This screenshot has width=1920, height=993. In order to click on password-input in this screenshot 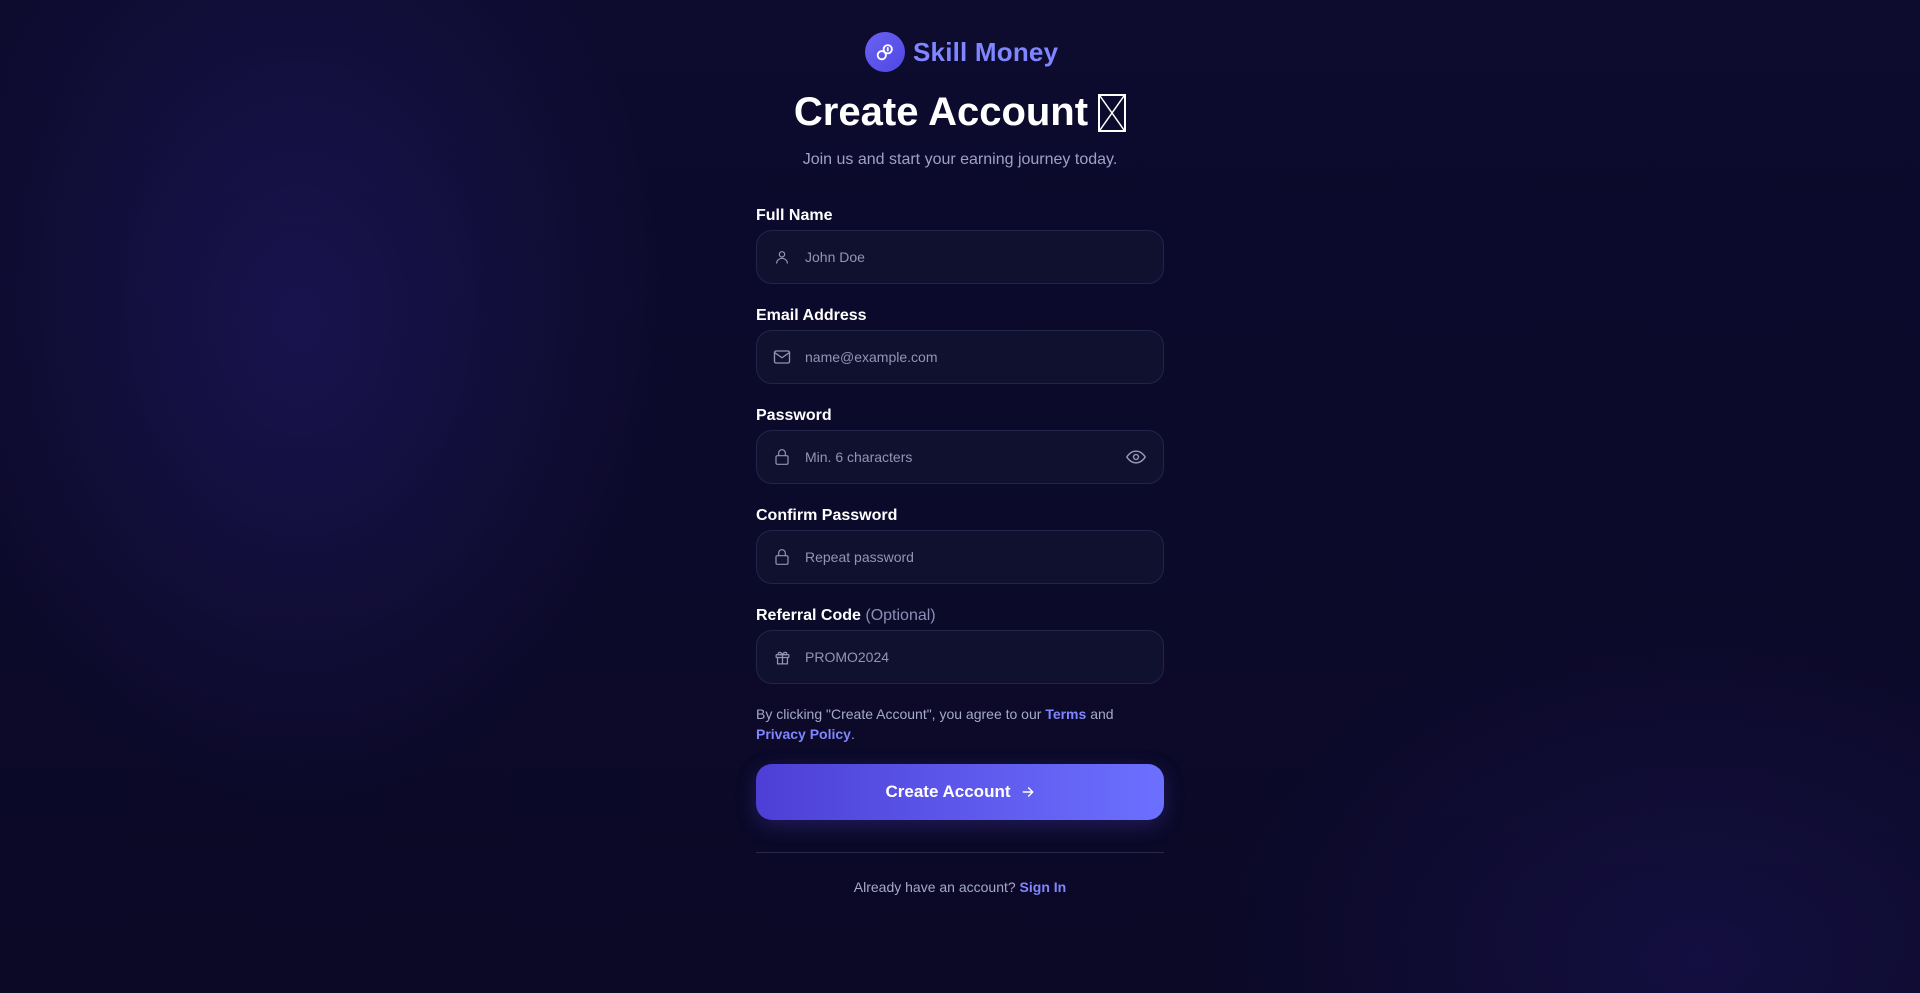, I will do `click(965, 457)`.